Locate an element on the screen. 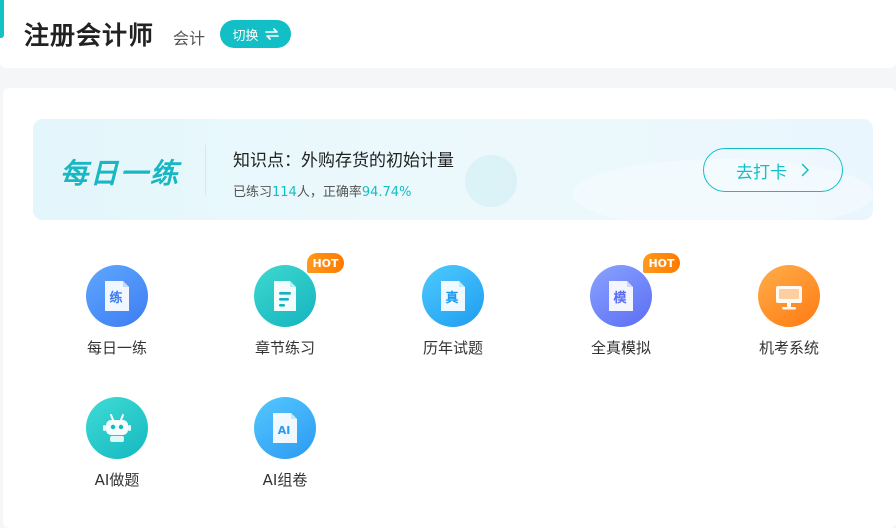 The image size is (896, 528). subject-name: 会计 is located at coordinates (189, 38).